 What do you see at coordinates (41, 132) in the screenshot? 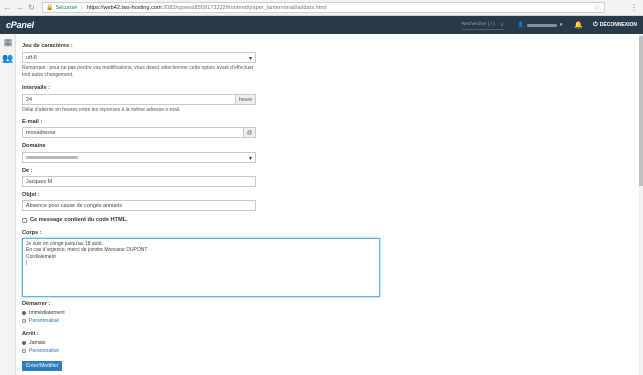
I see `email-value: monadresse` at bounding box center [41, 132].